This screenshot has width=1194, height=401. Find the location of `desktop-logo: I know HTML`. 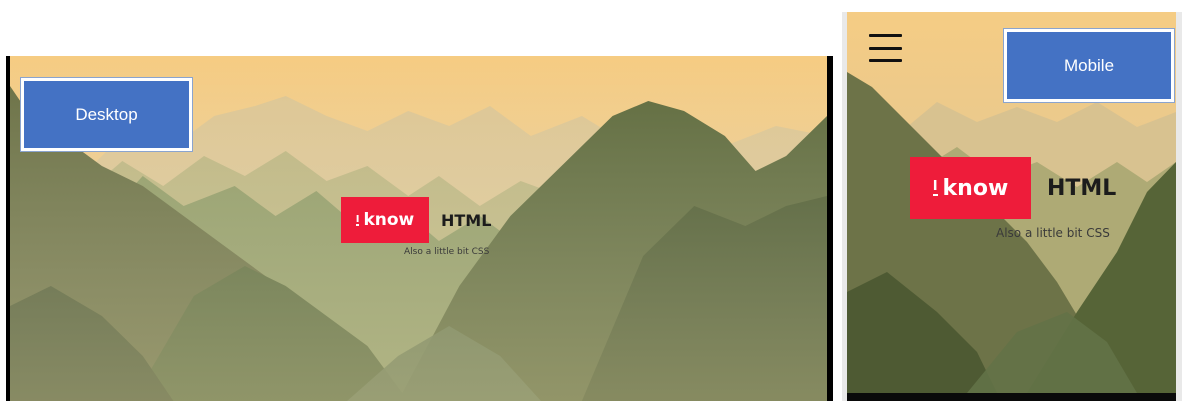

desktop-logo: I know HTML is located at coordinates (416, 220).